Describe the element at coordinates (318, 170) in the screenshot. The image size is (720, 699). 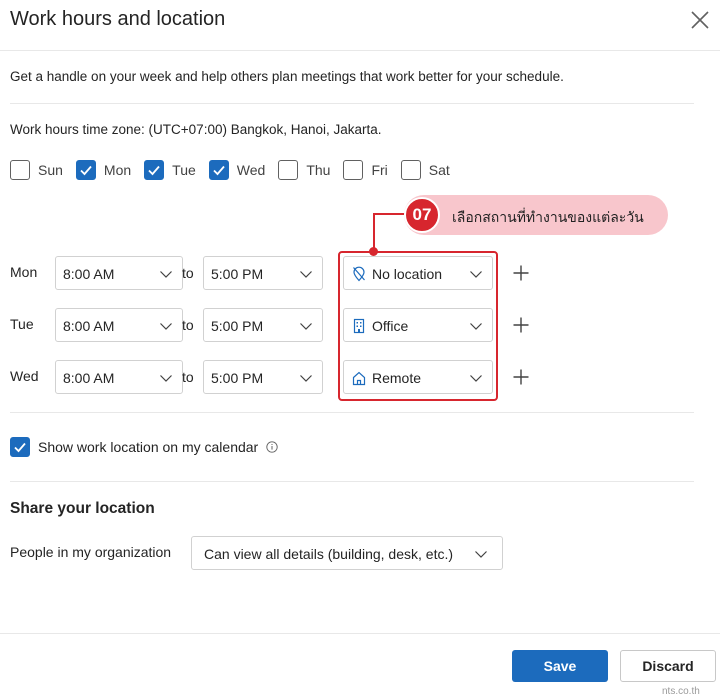
I see `day-label: Thu` at that location.